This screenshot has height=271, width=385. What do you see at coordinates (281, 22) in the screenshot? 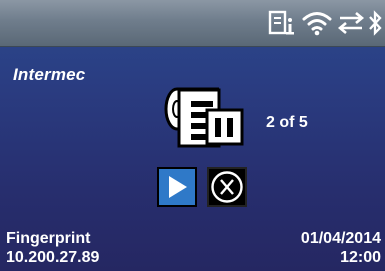
I see `sim-card-icon` at bounding box center [281, 22].